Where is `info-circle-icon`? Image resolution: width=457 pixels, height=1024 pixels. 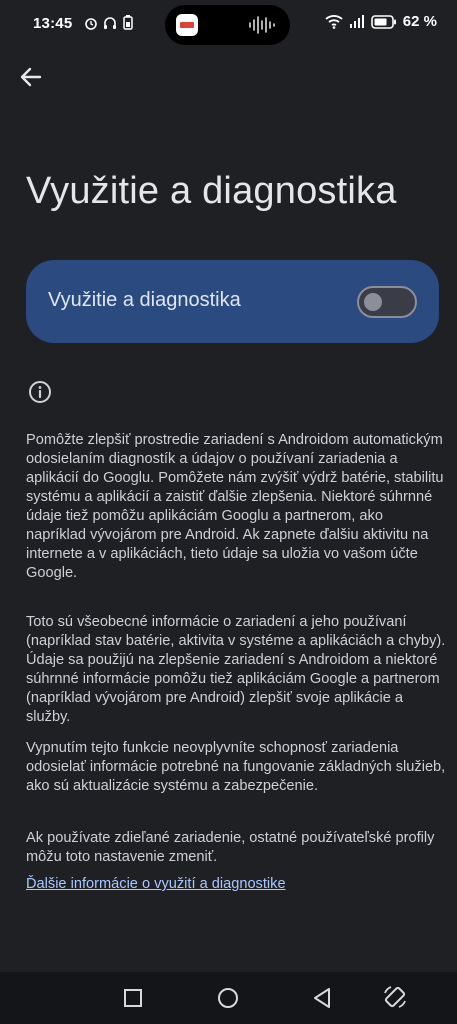 info-circle-icon is located at coordinates (40, 392).